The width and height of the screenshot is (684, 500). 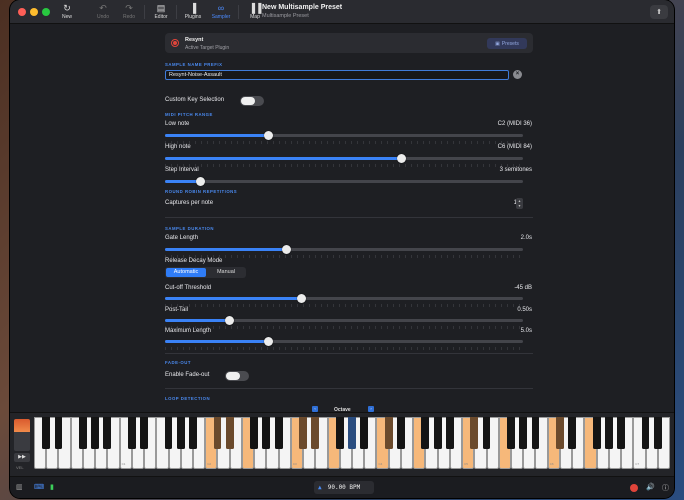 I want to click on chevron-left-icon: ‹, so click(x=315, y=408).